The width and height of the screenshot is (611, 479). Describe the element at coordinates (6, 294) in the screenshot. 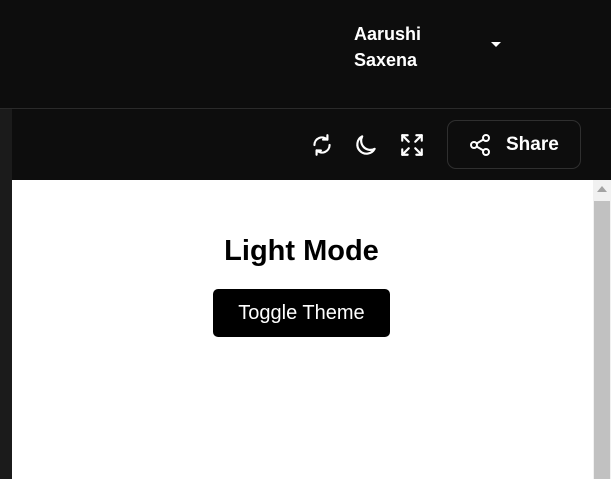

I see `left-panel-edge` at that location.